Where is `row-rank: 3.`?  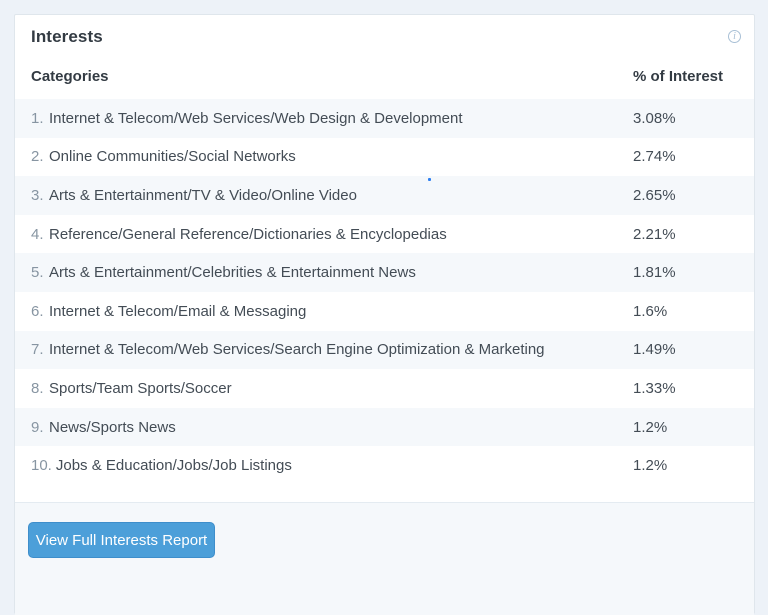
row-rank: 3. is located at coordinates (37, 195).